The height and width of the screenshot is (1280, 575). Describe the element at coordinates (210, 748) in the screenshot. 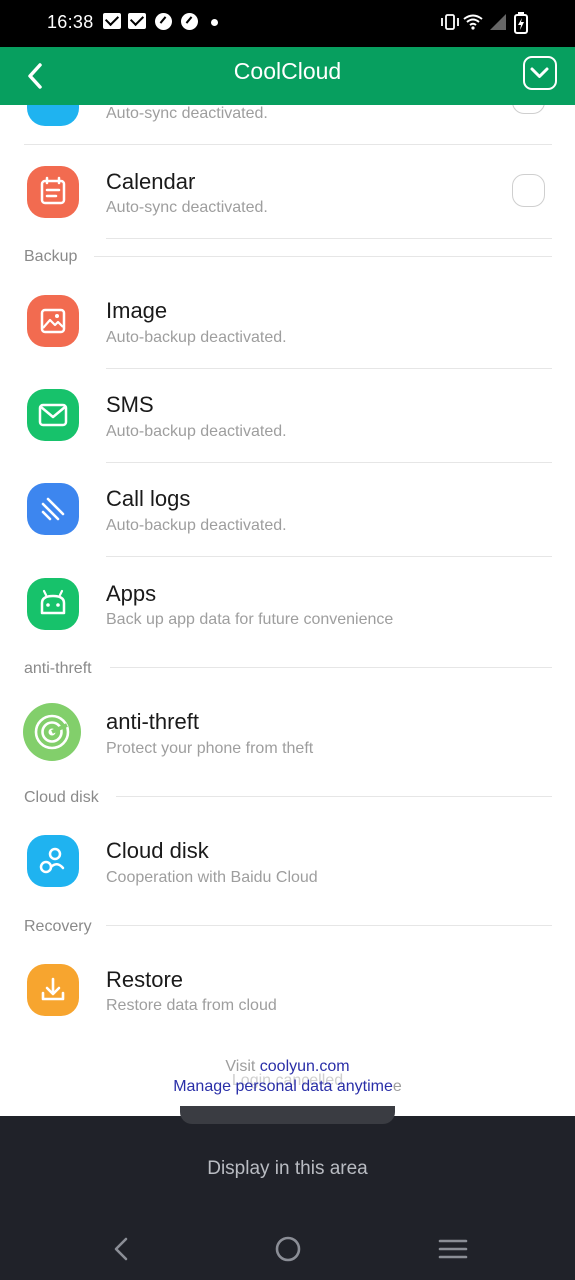

I see `row-subtitle: Protect your phone from theft` at that location.